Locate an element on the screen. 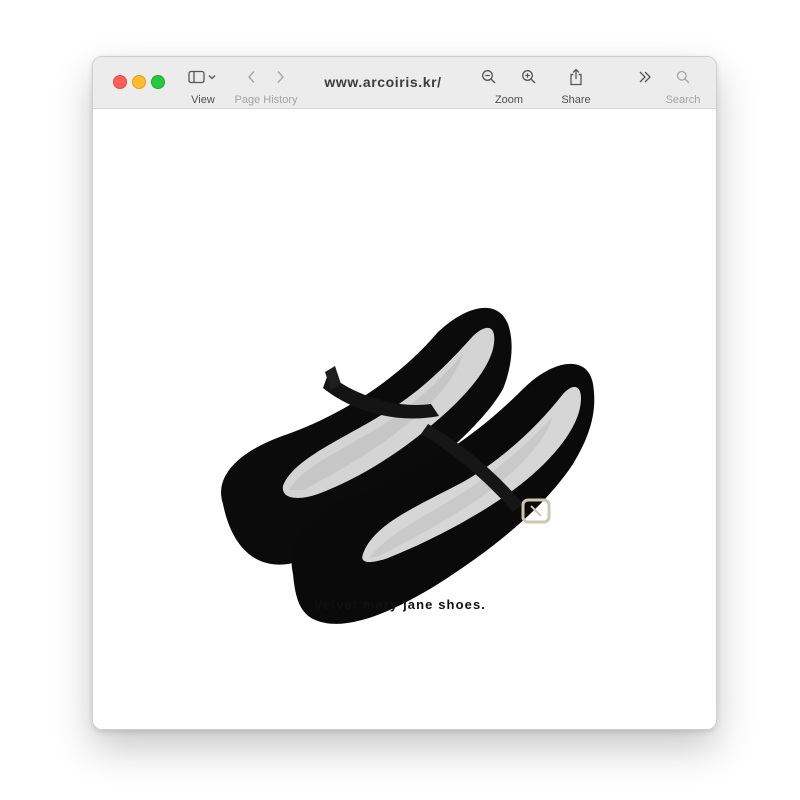 Image resolution: width=800 pixels, height=800 pixels. address-bar: www.arcoiris.kr/ is located at coordinates (383, 82).